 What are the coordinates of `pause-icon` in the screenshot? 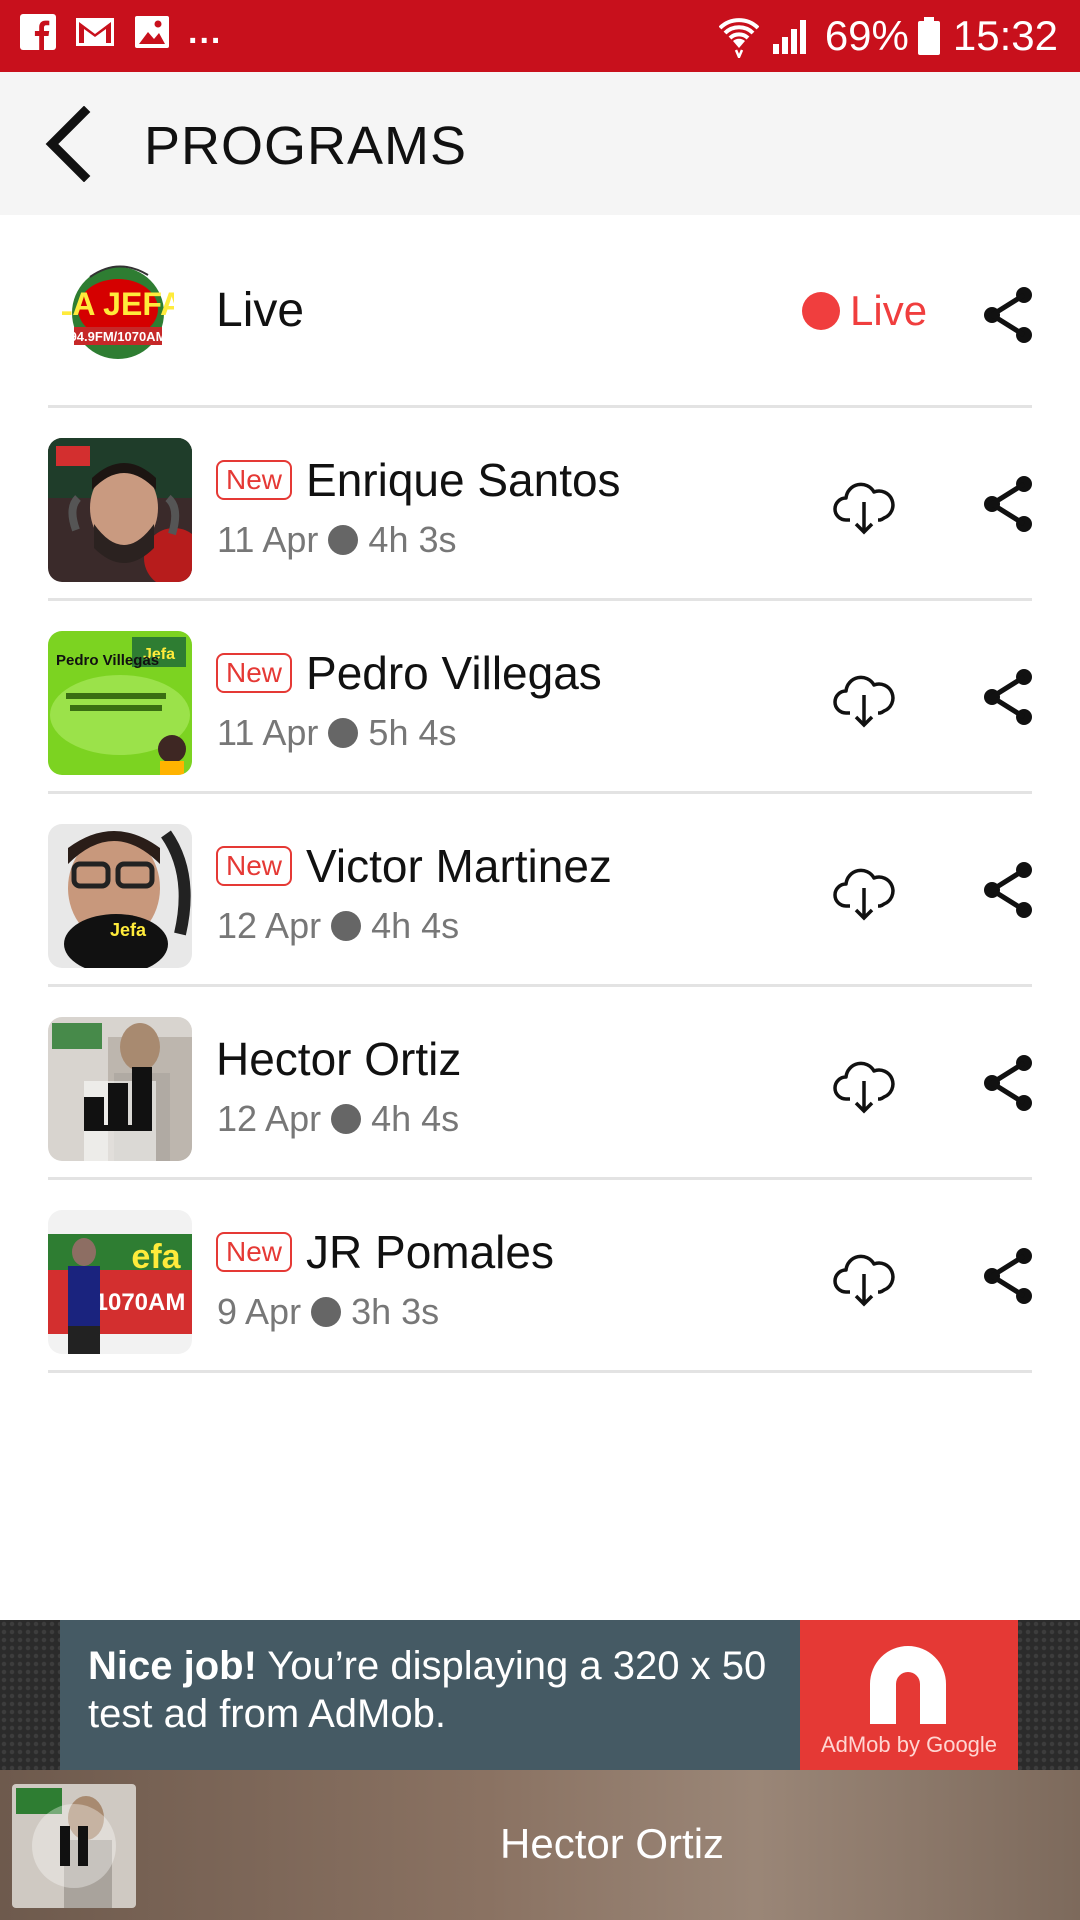 It's located at (74, 1846).